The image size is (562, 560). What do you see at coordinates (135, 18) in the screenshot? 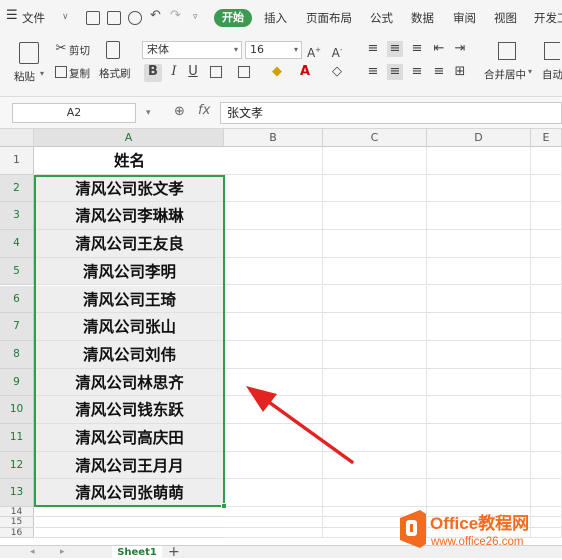
I see `preview-icon` at bounding box center [135, 18].